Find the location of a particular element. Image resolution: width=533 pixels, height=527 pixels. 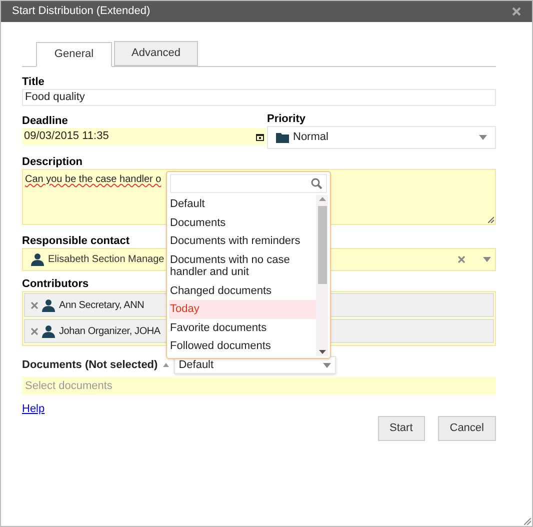

contact-name: Elisabeth Section Manage is located at coordinates (106, 260).